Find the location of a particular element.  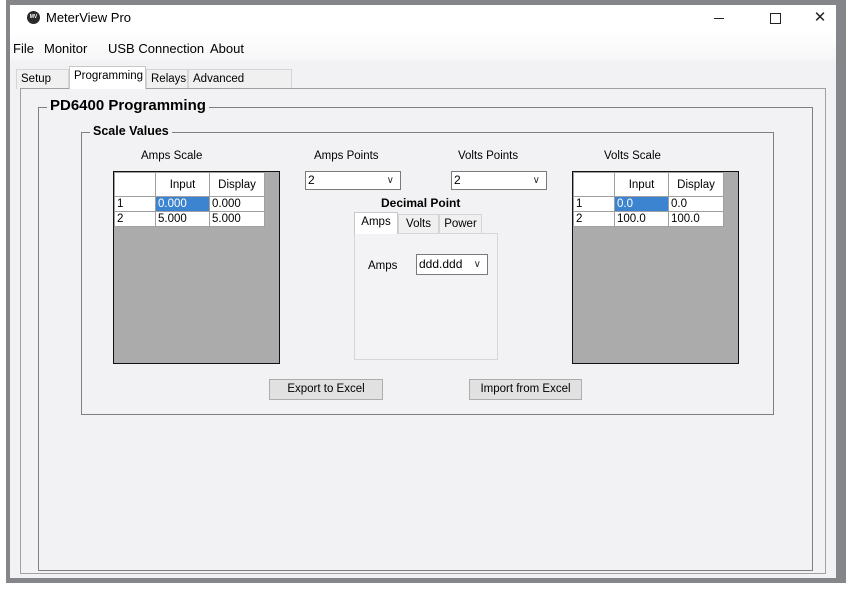

dp-tab-amps: Amps is located at coordinates (376, 223).